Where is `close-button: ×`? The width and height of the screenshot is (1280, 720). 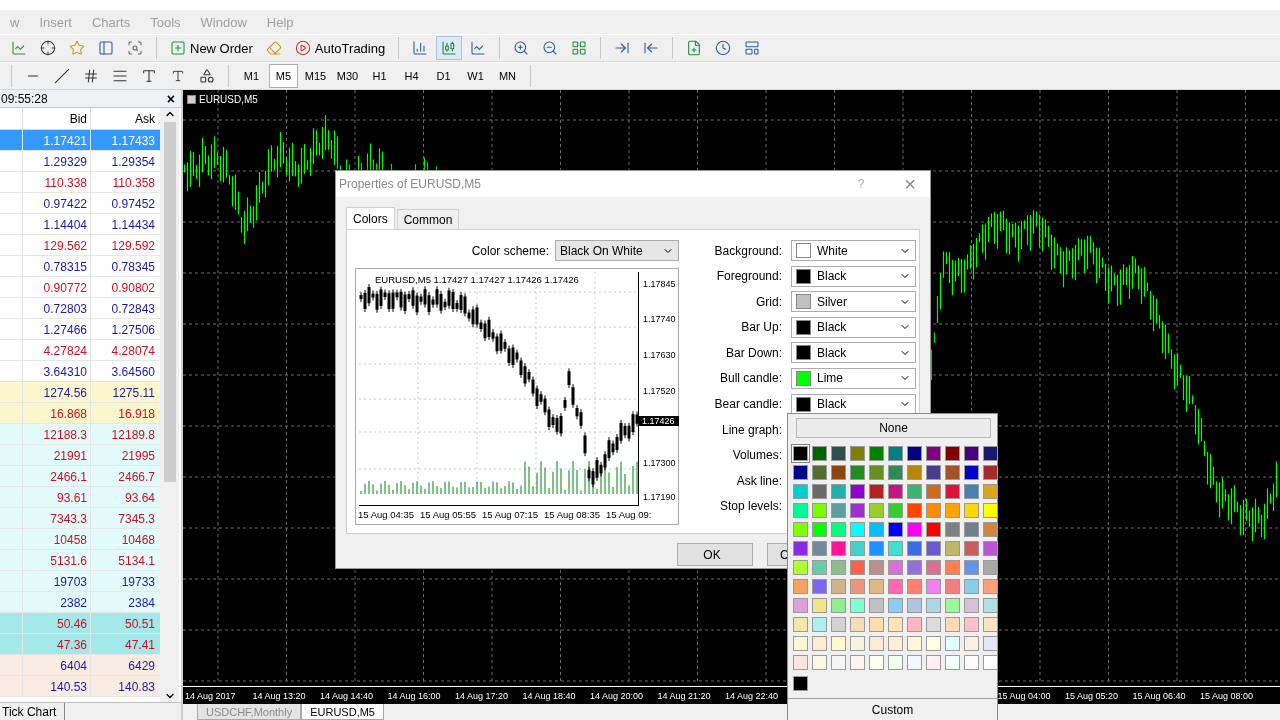
close-button: × is located at coordinates (170, 98).